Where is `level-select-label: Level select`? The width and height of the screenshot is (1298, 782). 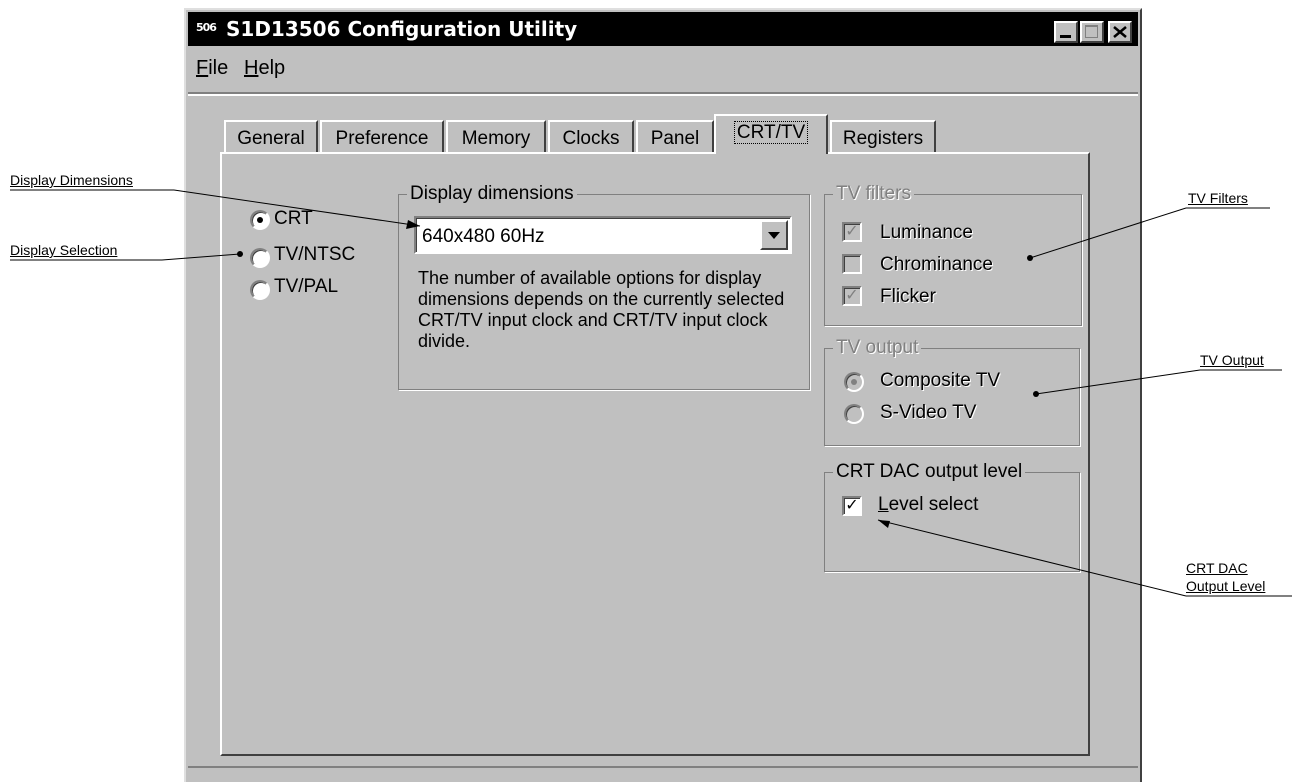 level-select-label: Level select is located at coordinates (928, 505).